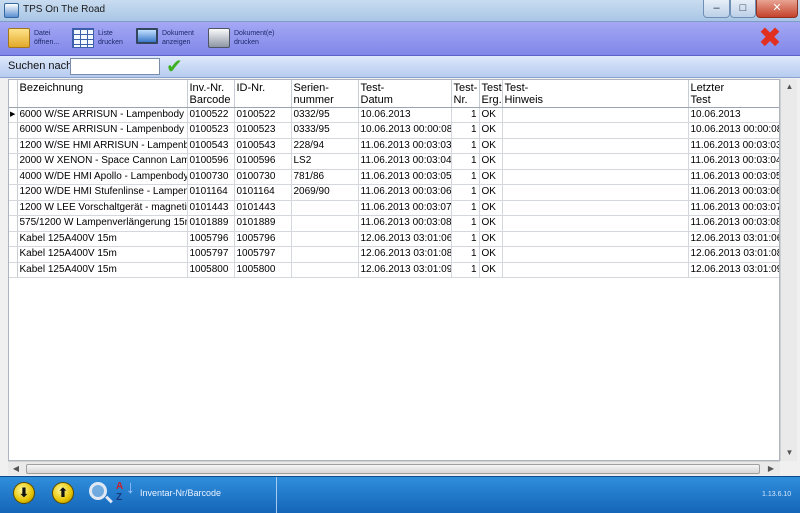 Image resolution: width=800 pixels, height=513 pixels. Describe the element at coordinates (491, 94) in the screenshot. I see `column-header-test-erg: Test- Erg.` at that location.